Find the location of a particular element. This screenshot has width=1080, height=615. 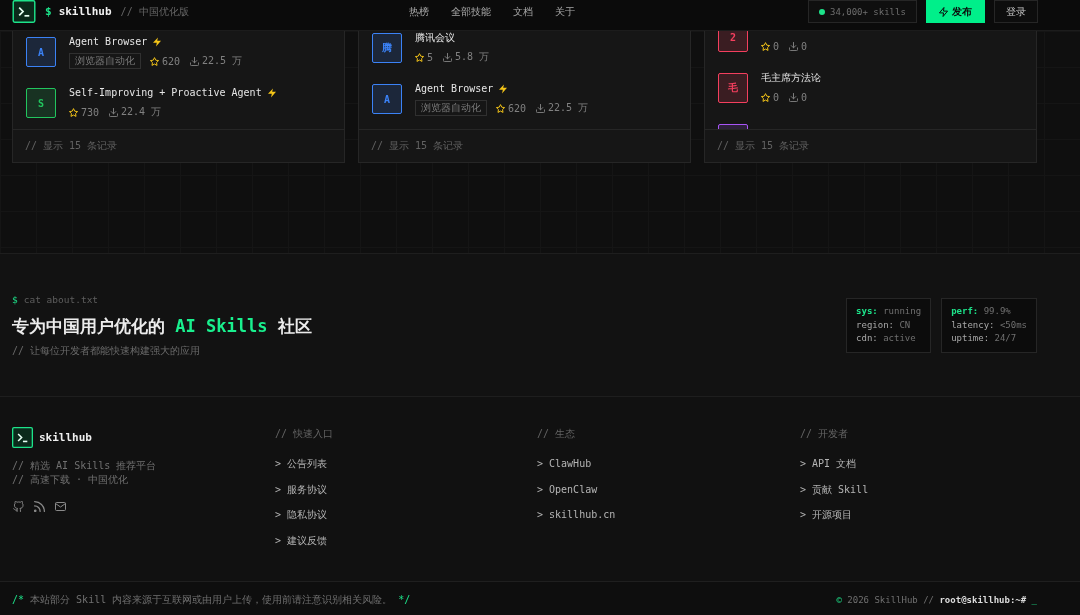

star-count: 730 is located at coordinates (90, 112).